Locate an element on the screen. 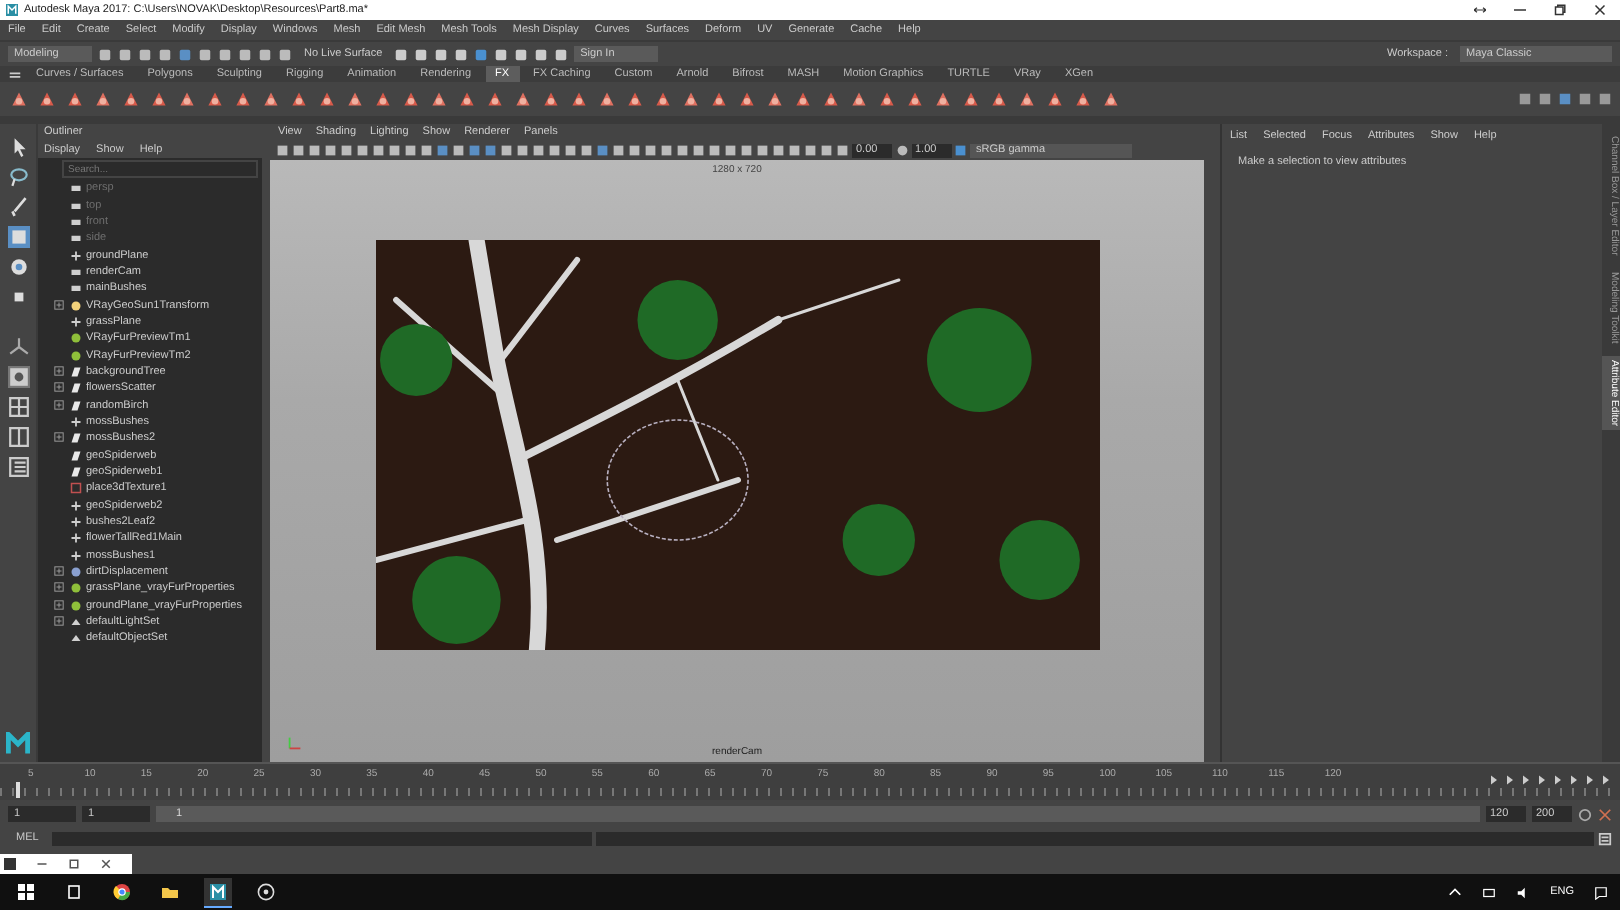  axis-icon is located at coordinates (18, 347).